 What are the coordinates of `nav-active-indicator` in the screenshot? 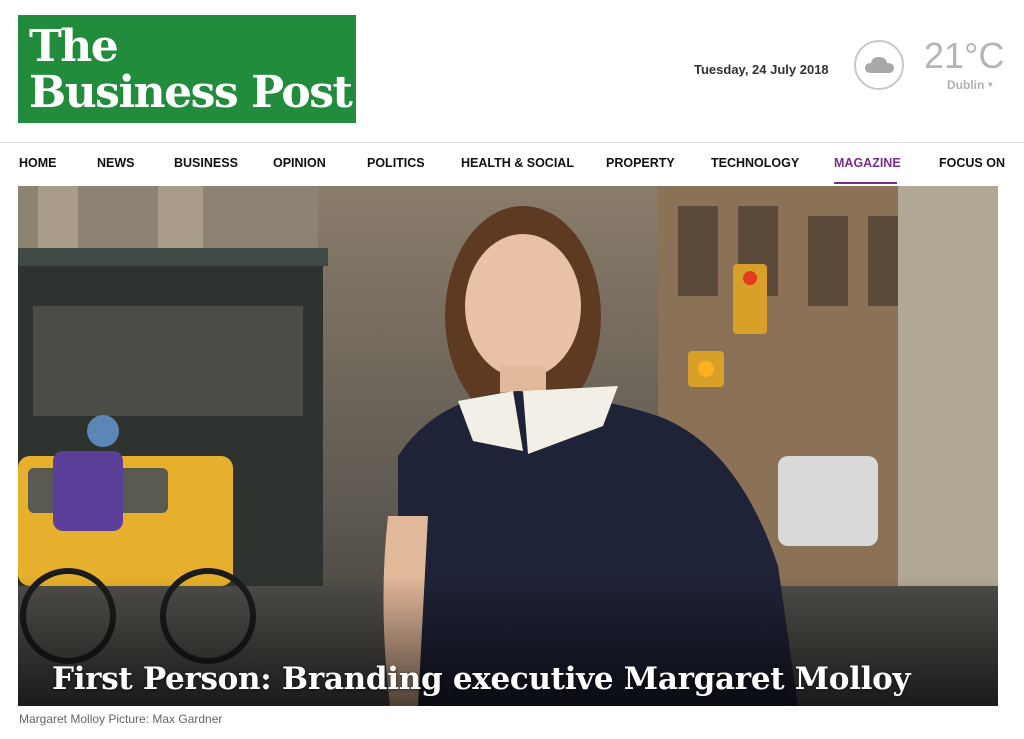 It's located at (865, 183).